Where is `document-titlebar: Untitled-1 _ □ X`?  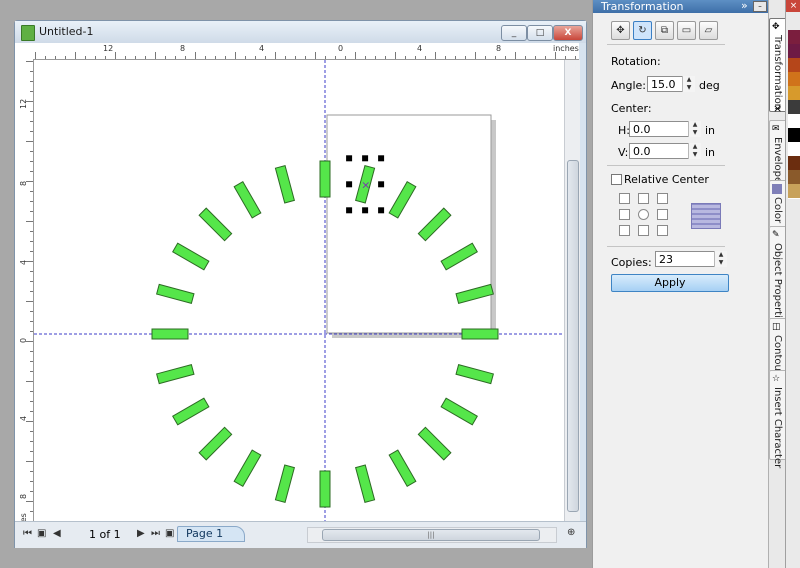
document-titlebar: Untitled-1 _ □ X is located at coordinates (300, 32).